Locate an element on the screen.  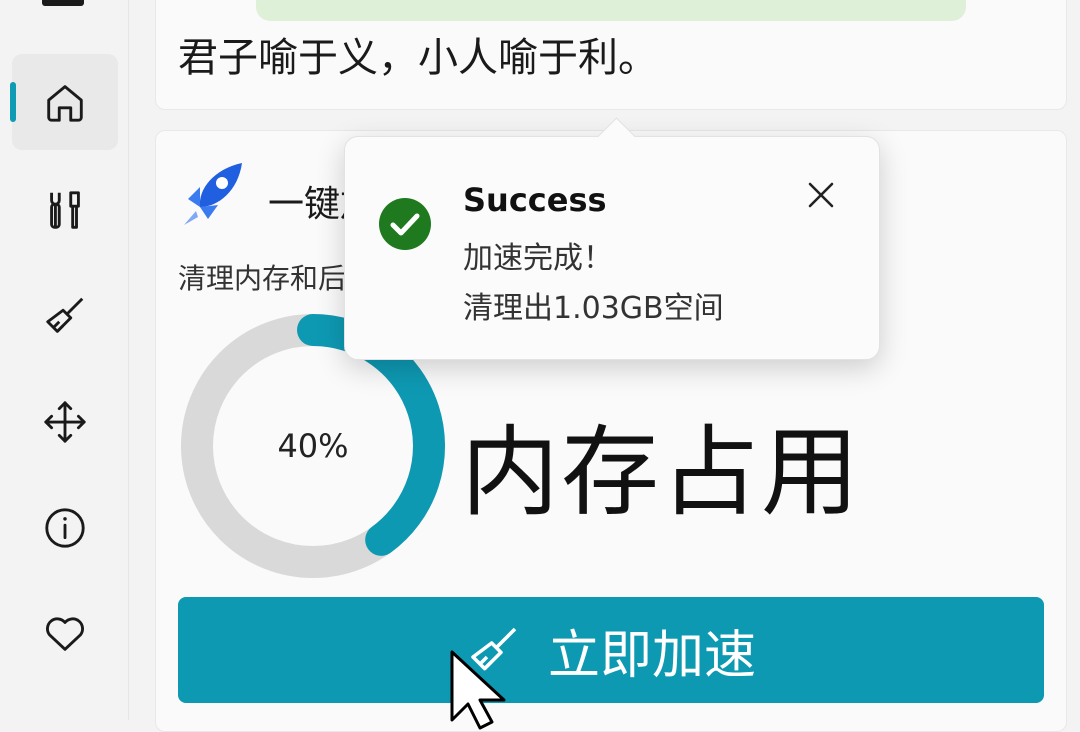
sidebar-item-favorite is located at coordinates (65, 634).